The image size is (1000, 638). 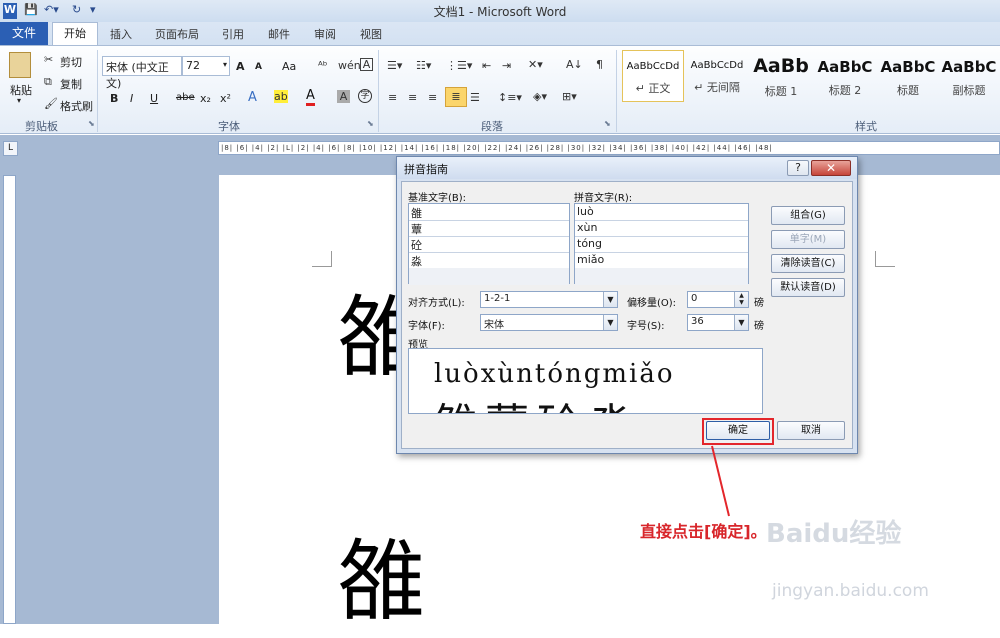 I want to click on char-border-icon: A, so click(x=366, y=64).